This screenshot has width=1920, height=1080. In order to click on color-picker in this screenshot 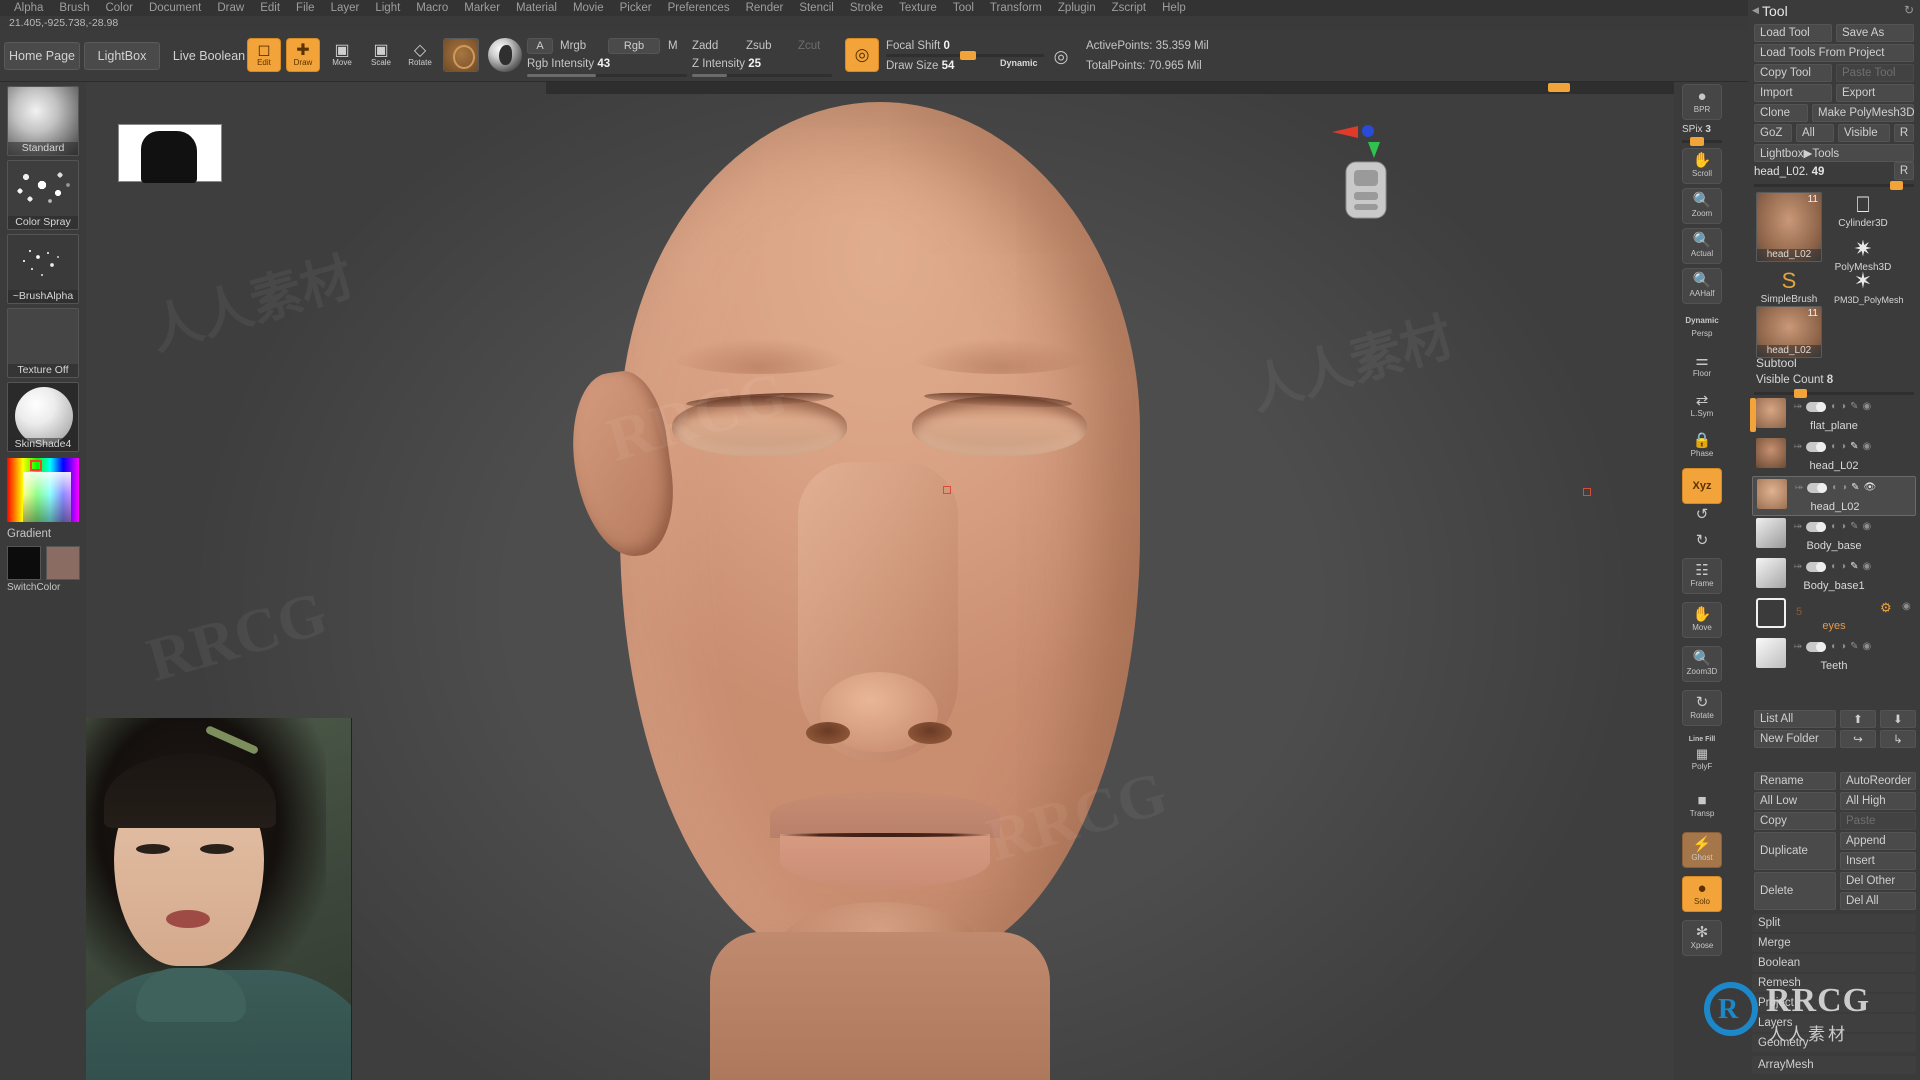, I will do `click(43, 490)`.